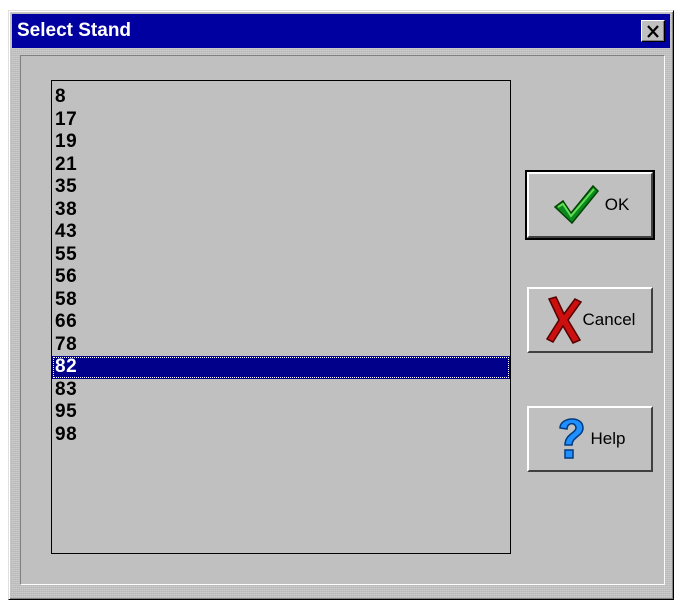 The height and width of the screenshot is (605, 682). I want to click on help-button: Help, so click(590, 439).